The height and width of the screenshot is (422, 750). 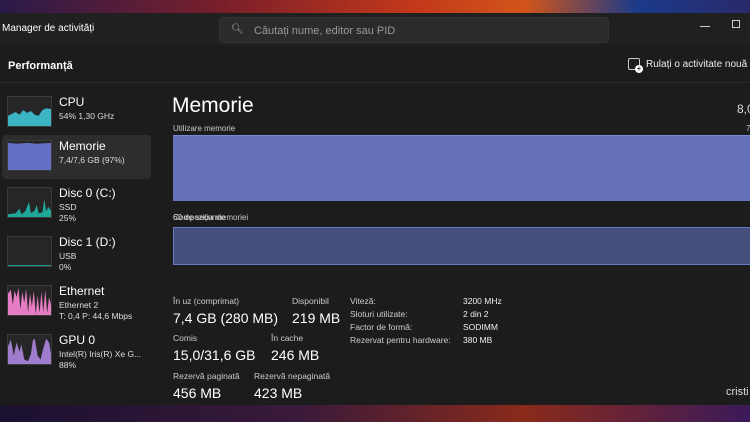 What do you see at coordinates (214, 355) in the screenshot?
I see `committed-value: 15,0/31,6 GB` at bounding box center [214, 355].